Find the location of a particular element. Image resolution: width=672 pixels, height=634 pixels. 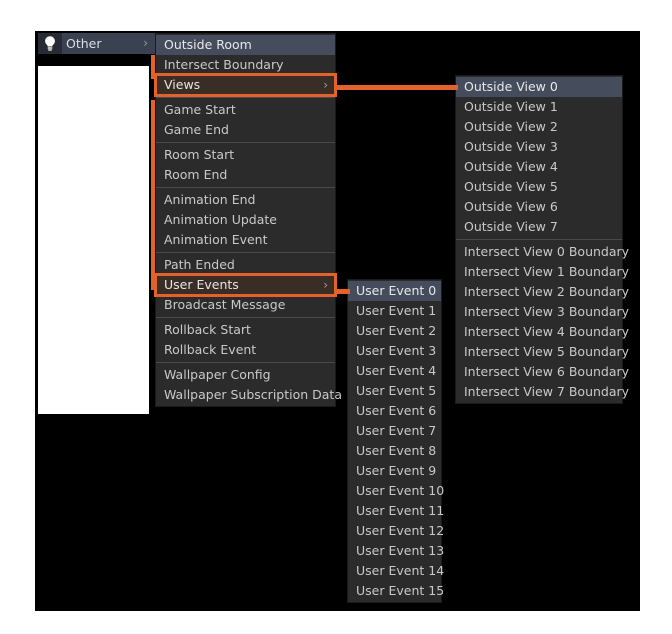

menu-item-label: Room Start is located at coordinates (199, 154).